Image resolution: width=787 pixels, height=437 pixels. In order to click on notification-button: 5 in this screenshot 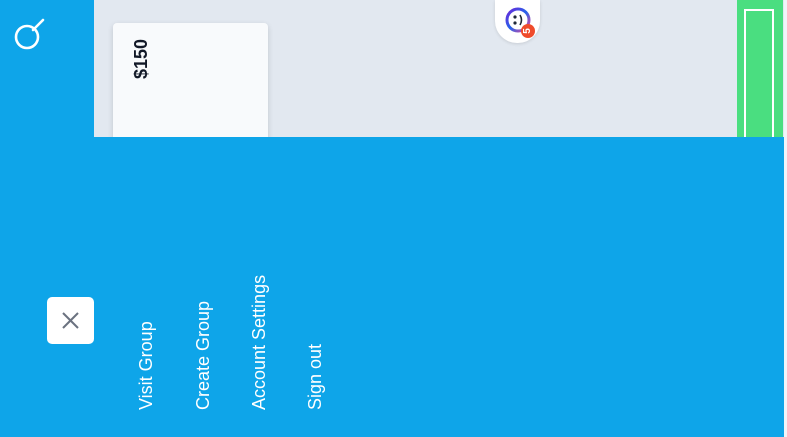, I will do `click(517, 21)`.